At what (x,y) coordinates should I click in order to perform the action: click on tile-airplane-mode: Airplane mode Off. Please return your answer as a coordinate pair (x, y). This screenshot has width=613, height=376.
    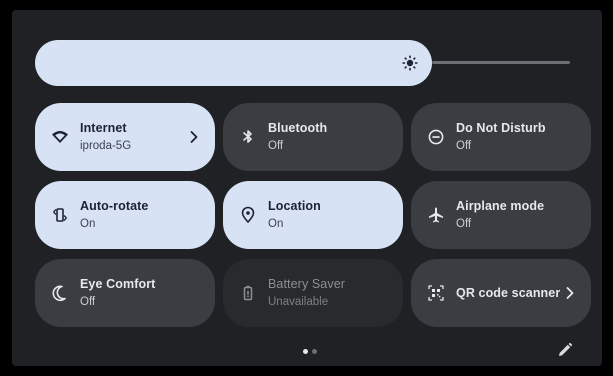
    Looking at the image, I should click on (501, 215).